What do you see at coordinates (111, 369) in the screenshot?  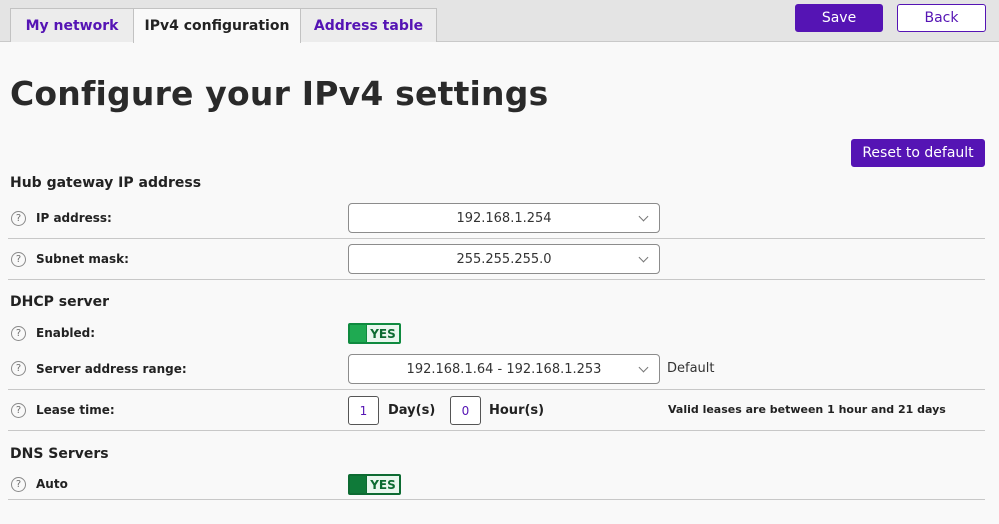 I see `server-address-range-label: Server address range:` at bounding box center [111, 369].